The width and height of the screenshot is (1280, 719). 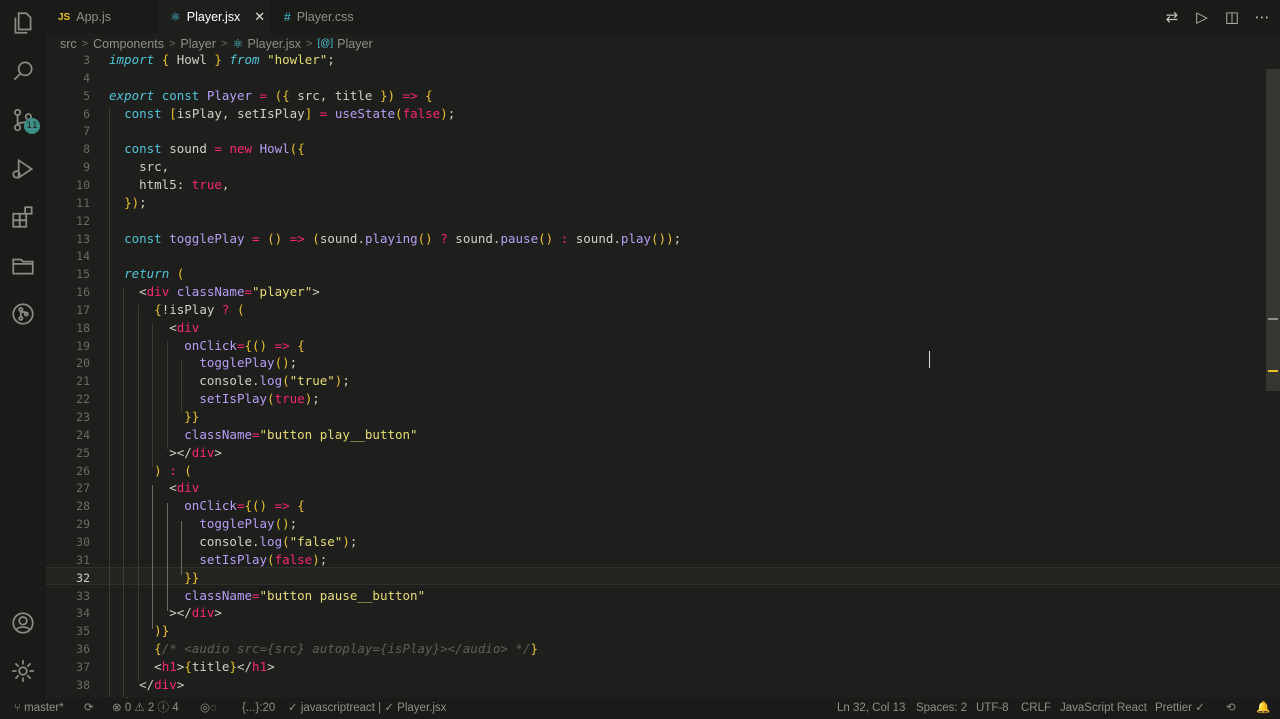 I want to click on explorer-icon, so click(x=23, y=23).